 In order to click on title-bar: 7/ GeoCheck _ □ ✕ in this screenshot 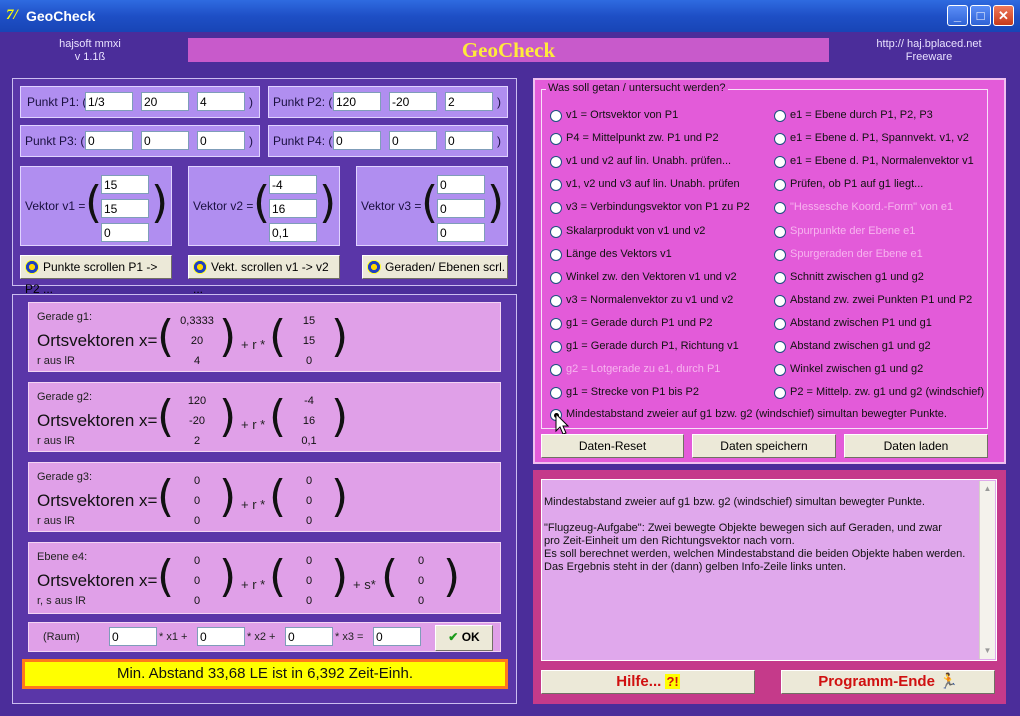, I will do `click(510, 16)`.